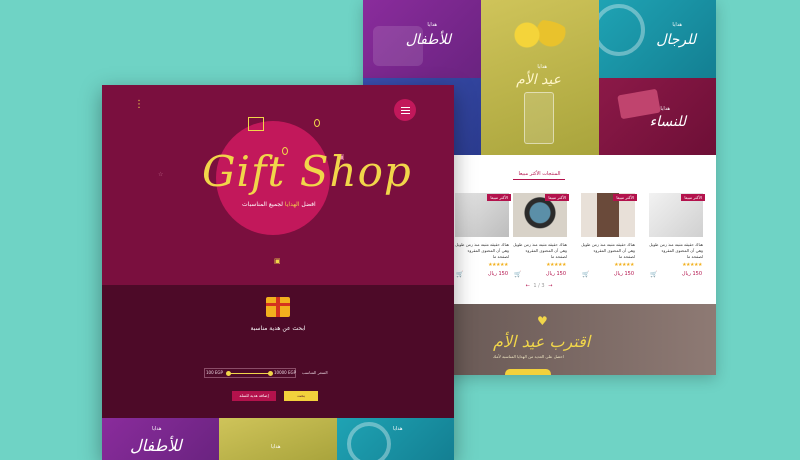 Image resolution: width=800 pixels, height=460 pixels. I want to click on heart-icon: ♥, so click(542, 321).